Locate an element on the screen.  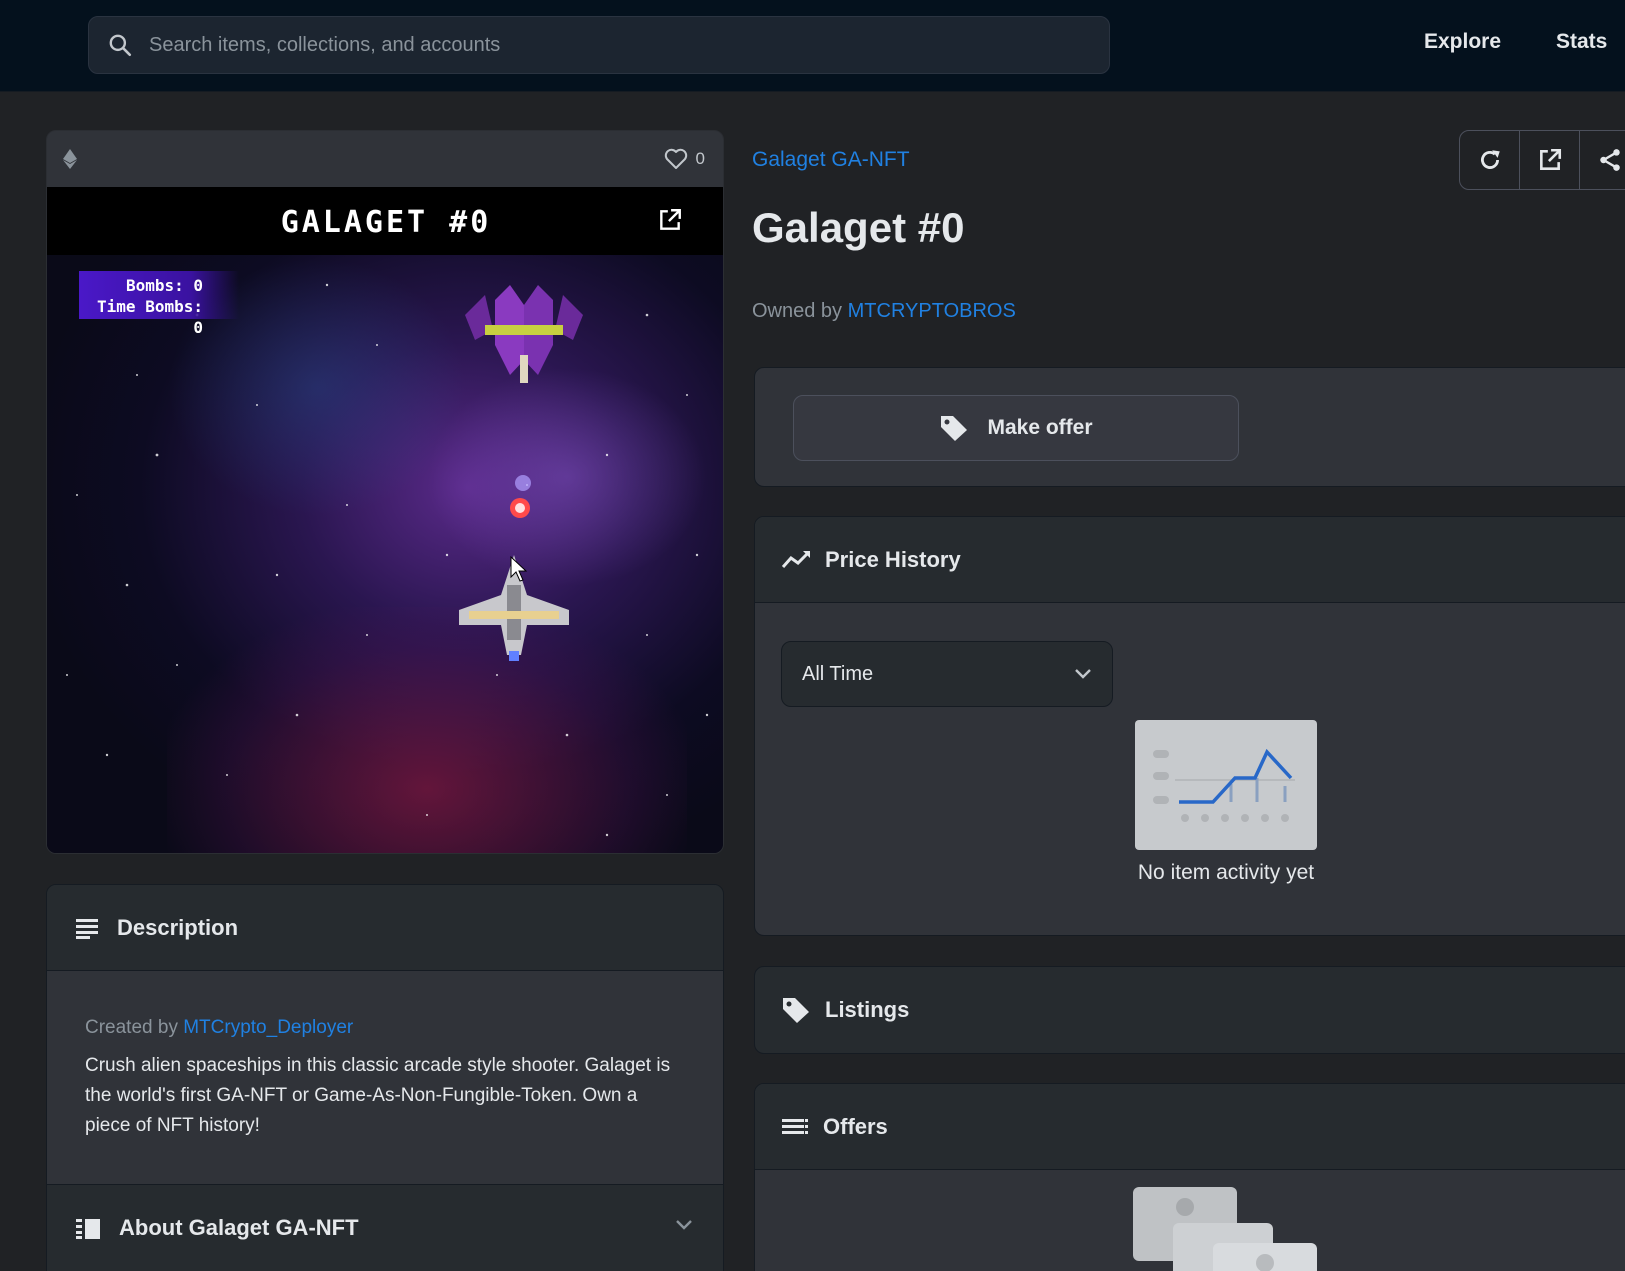
no-activity-text: No item activity yet is located at coordinates (1226, 872).